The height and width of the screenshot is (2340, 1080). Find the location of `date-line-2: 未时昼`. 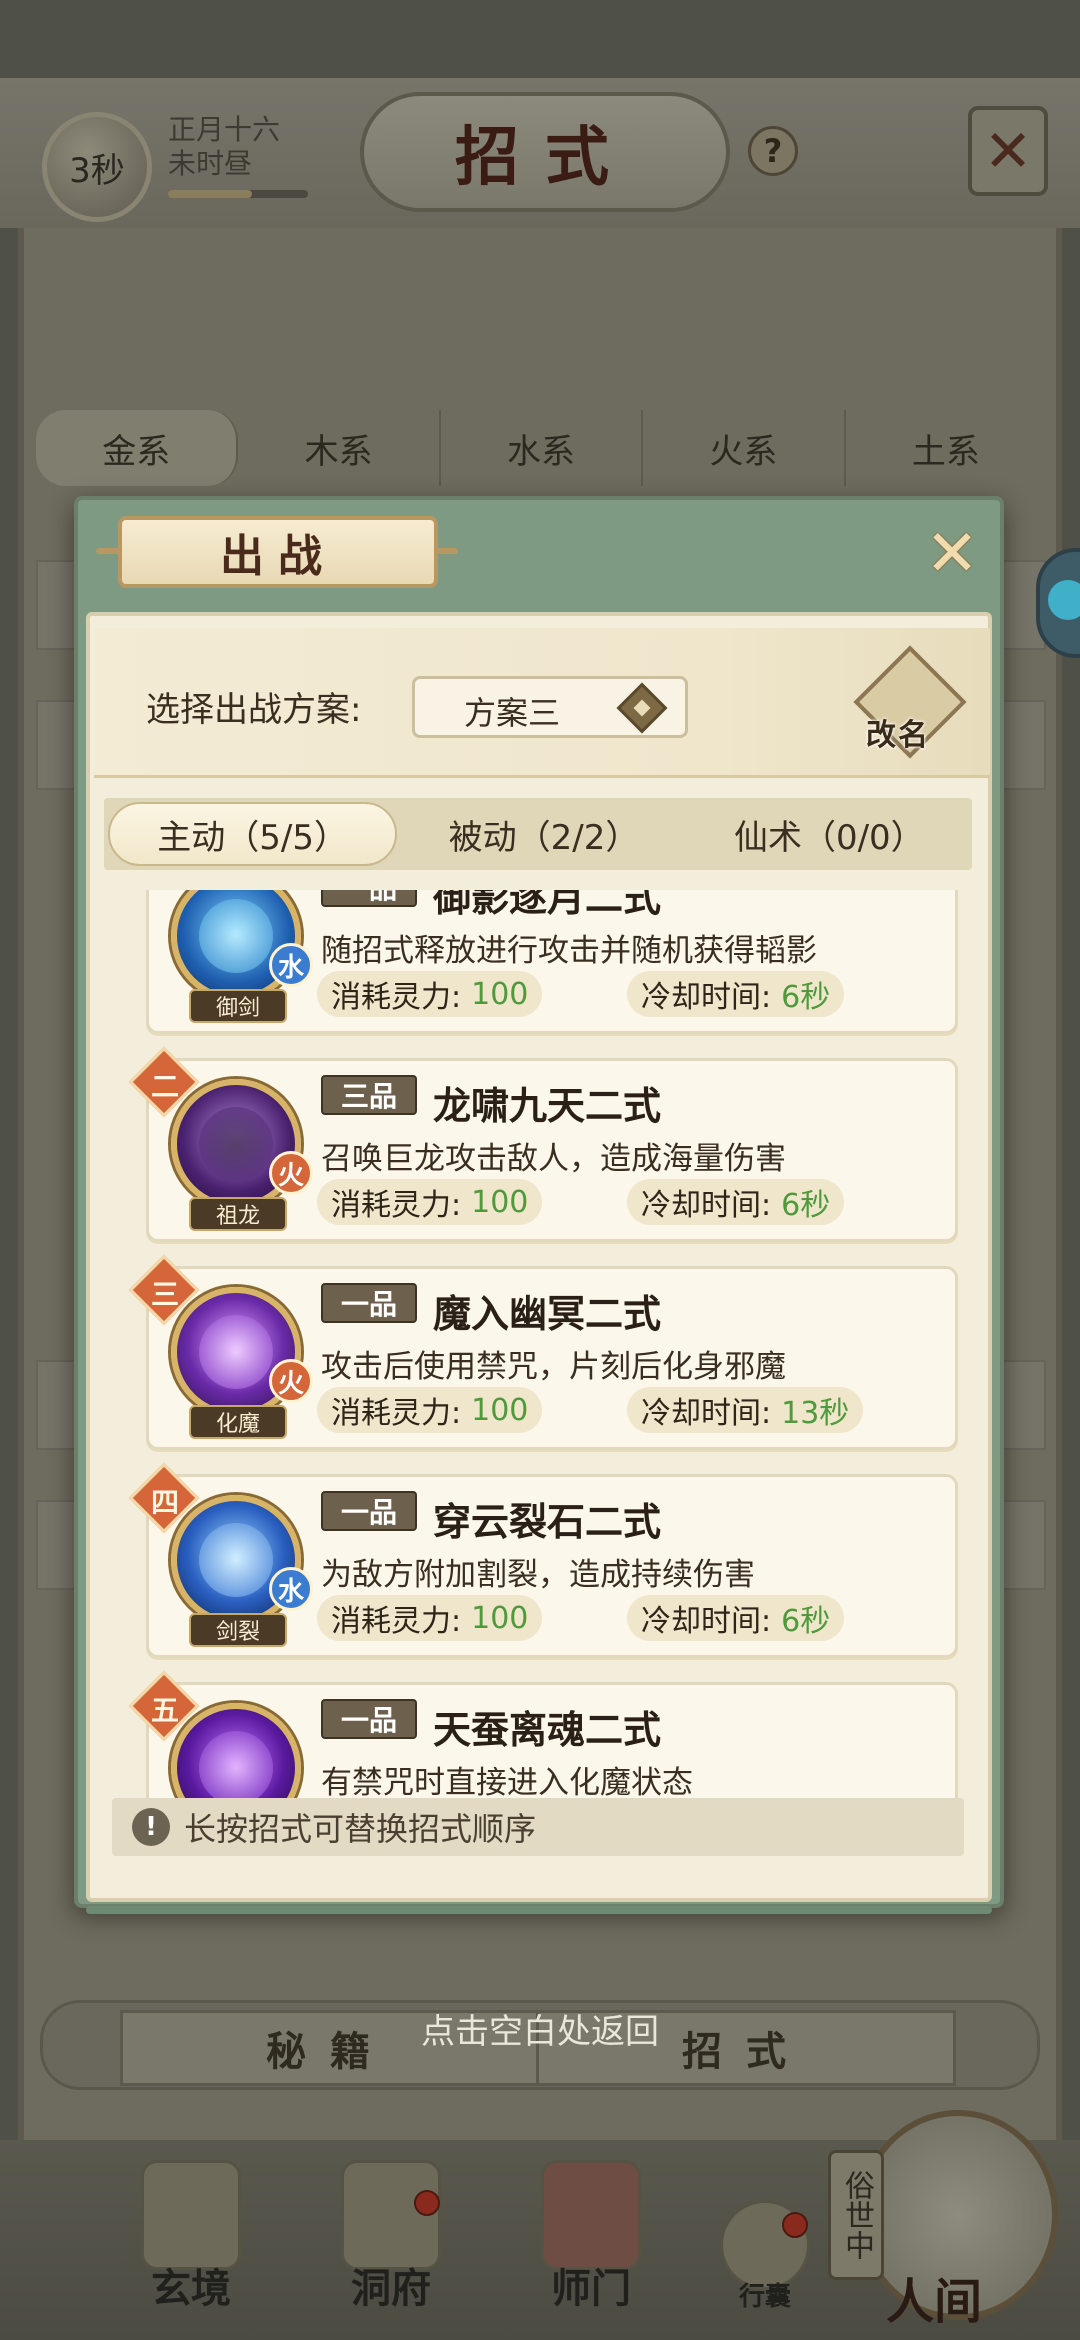

date-line-2: 未时昼 is located at coordinates (210, 163).